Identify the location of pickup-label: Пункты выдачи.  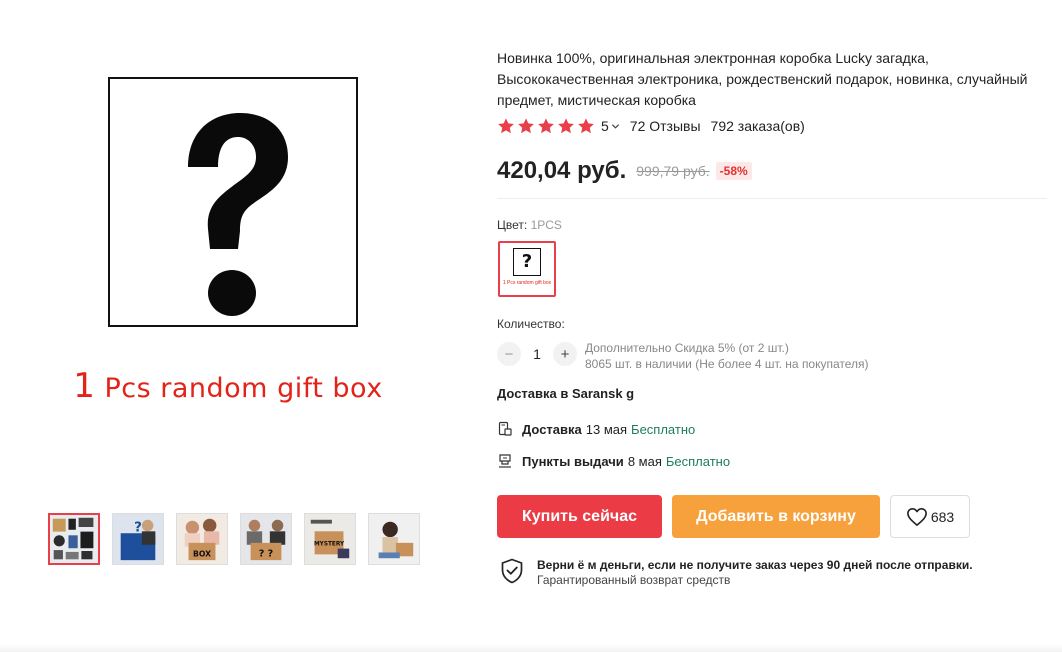
(573, 461).